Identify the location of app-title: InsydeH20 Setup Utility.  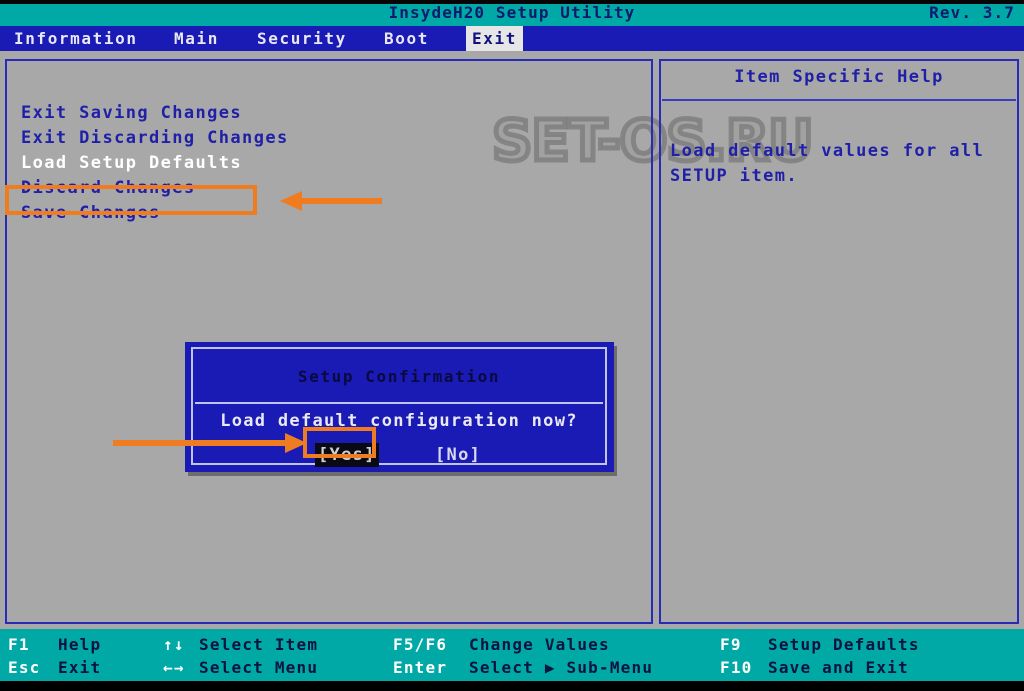
(512, 12).